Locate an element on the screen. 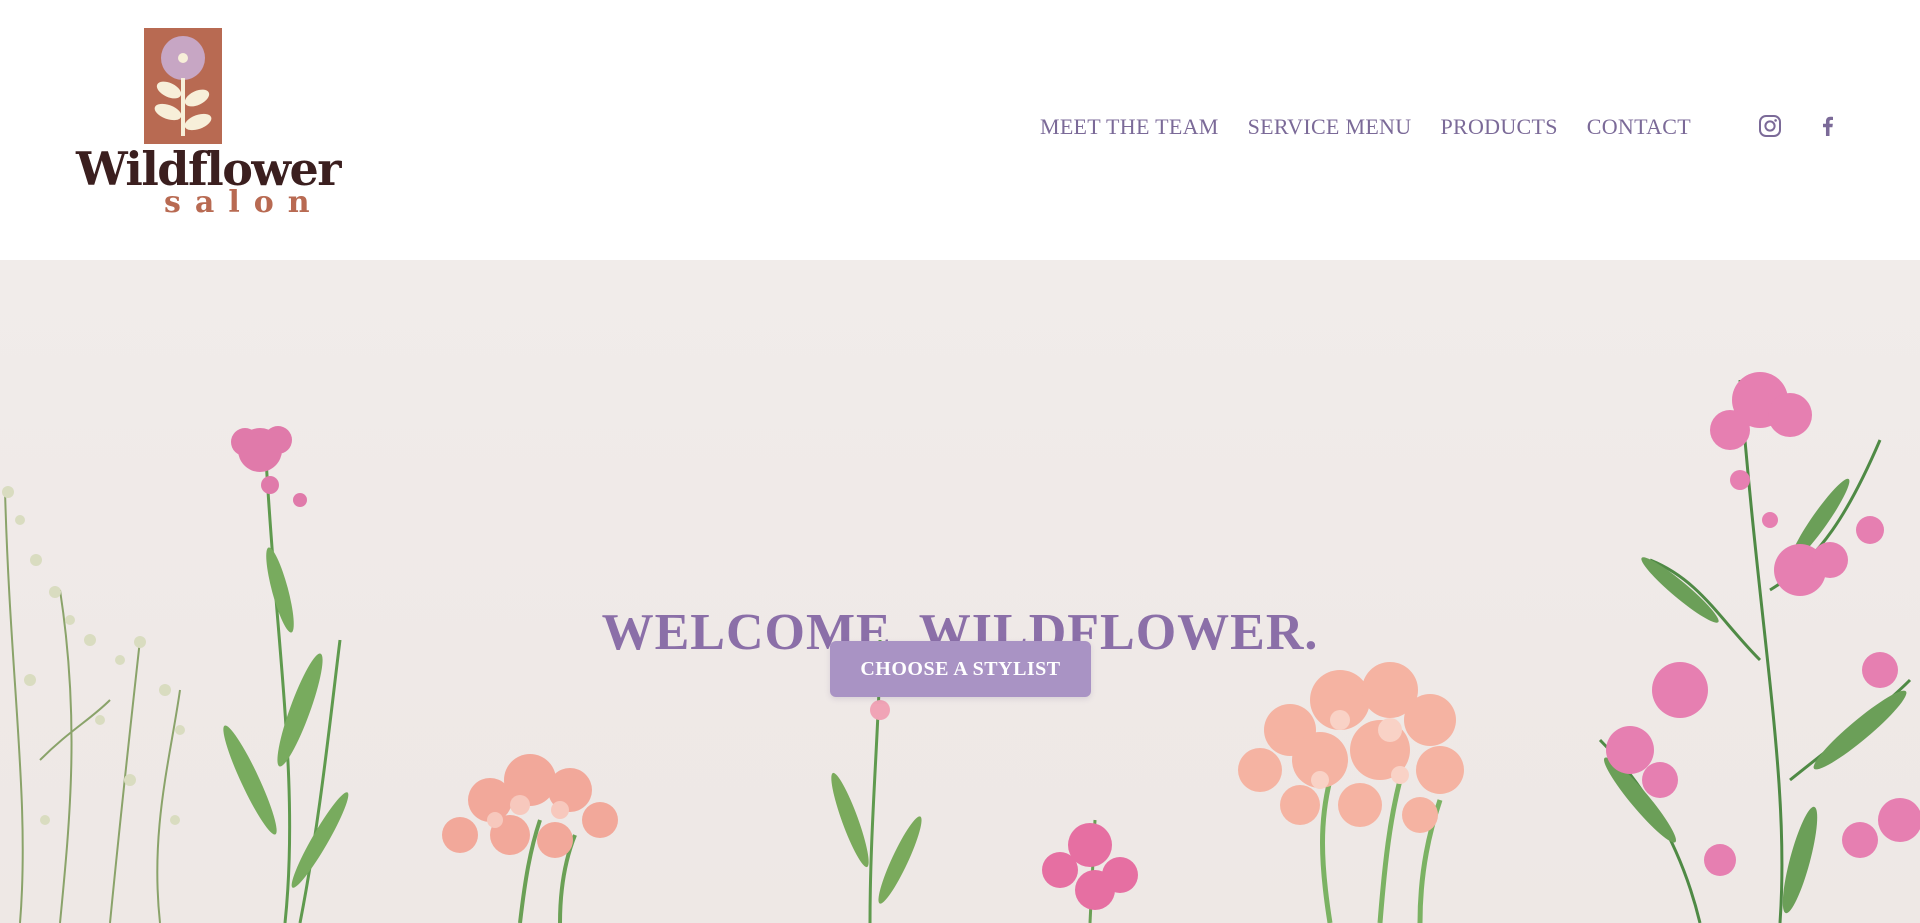  site-logo: Wildflower salon is located at coordinates (209, 123).